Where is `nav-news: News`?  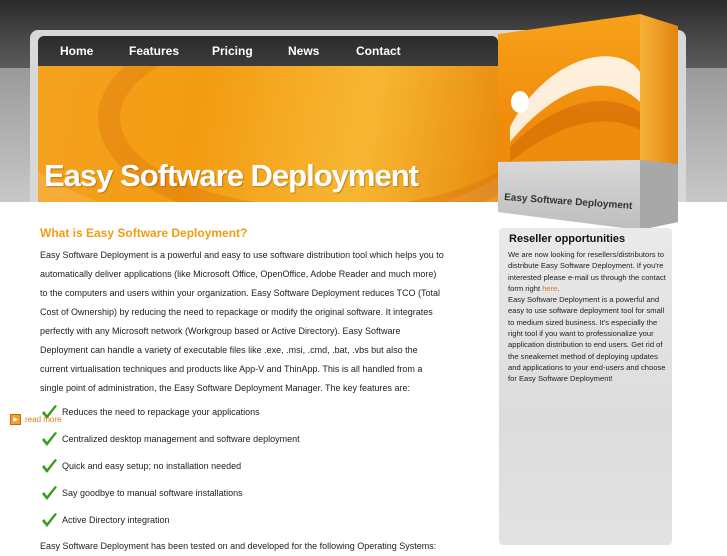 nav-news: News is located at coordinates (303, 51).